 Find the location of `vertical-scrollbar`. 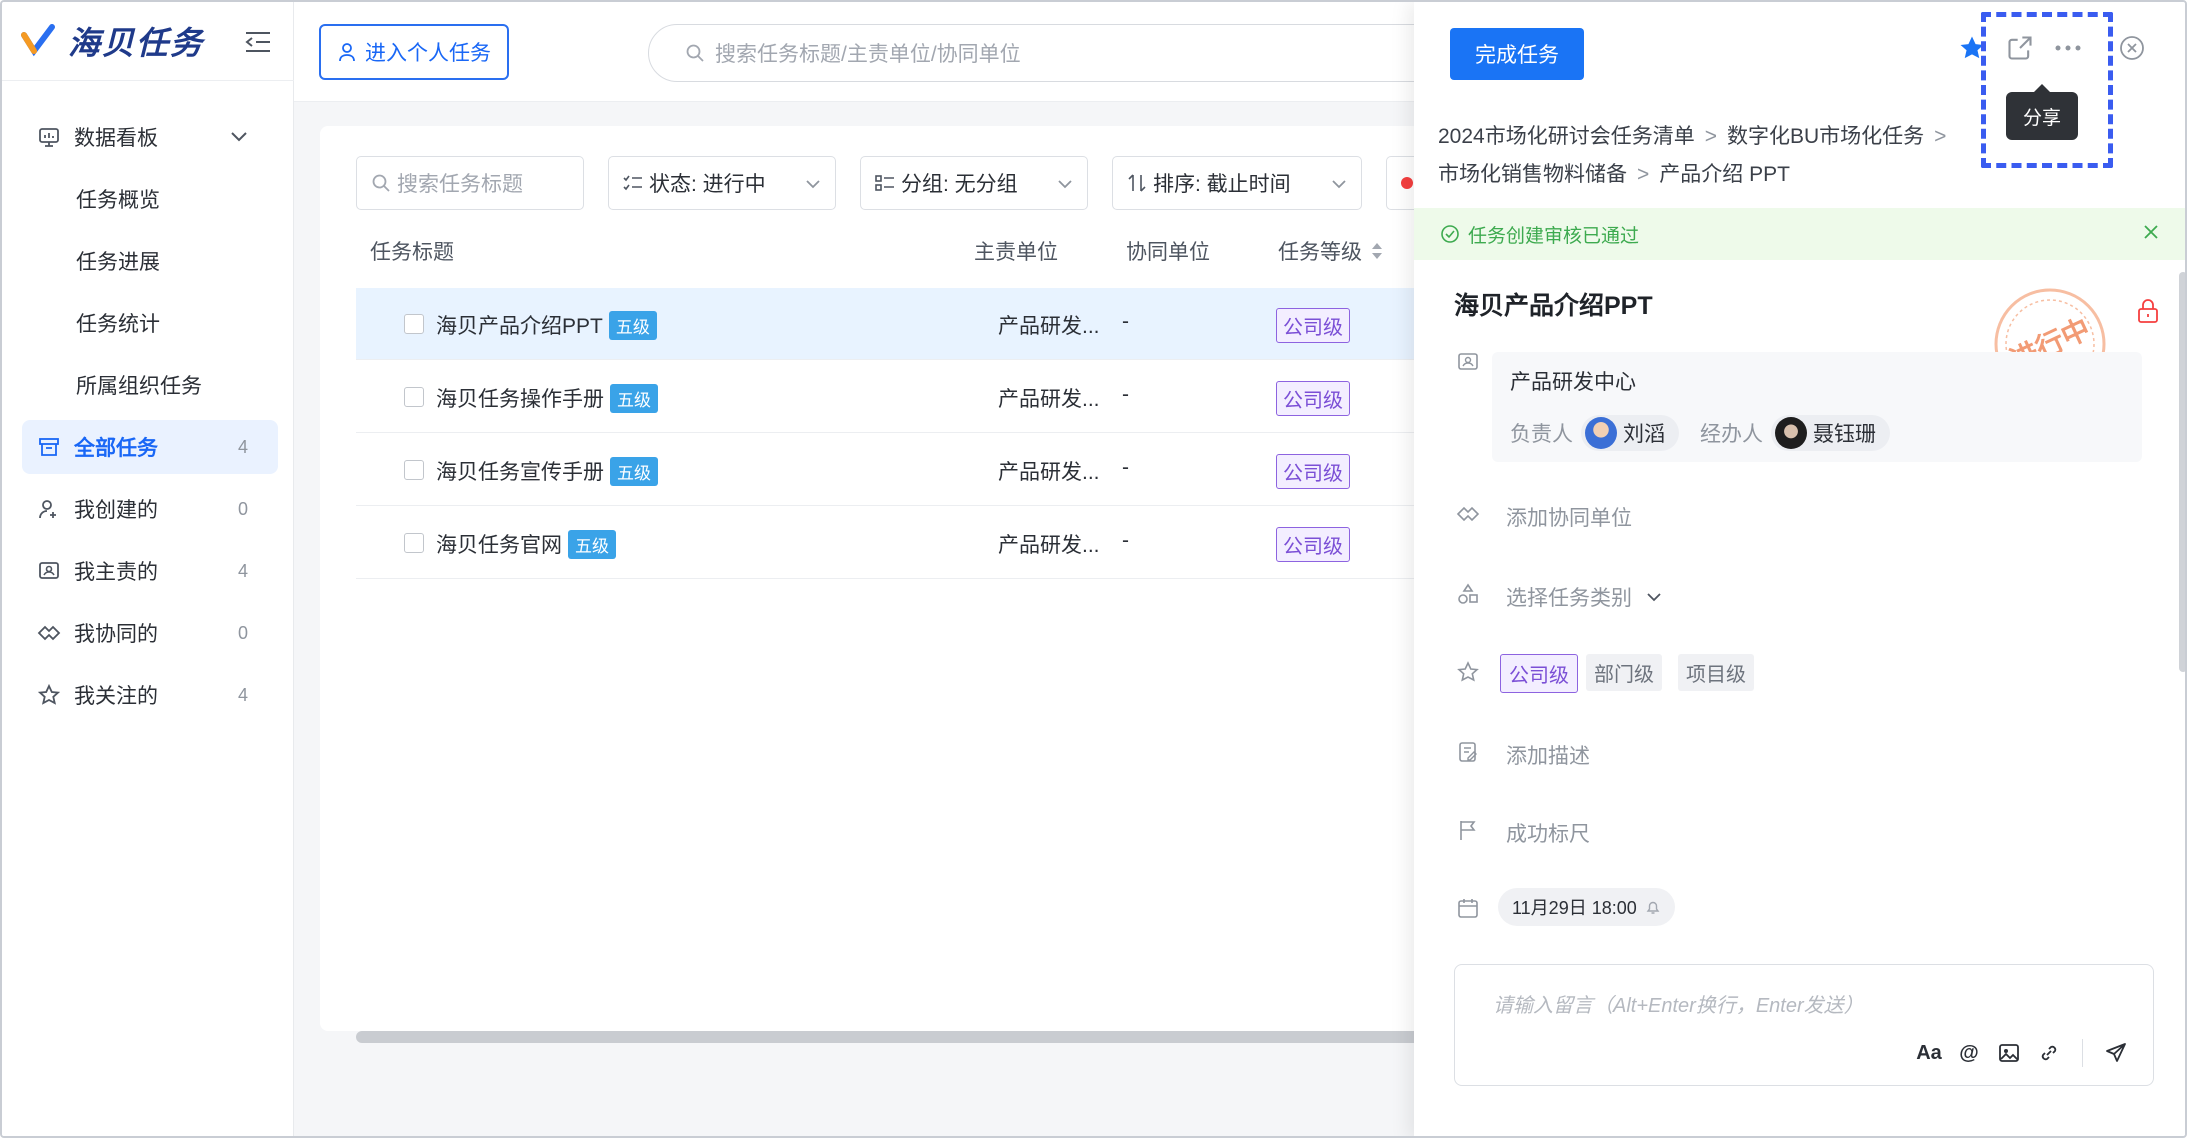

vertical-scrollbar is located at coordinates (2182, 472).